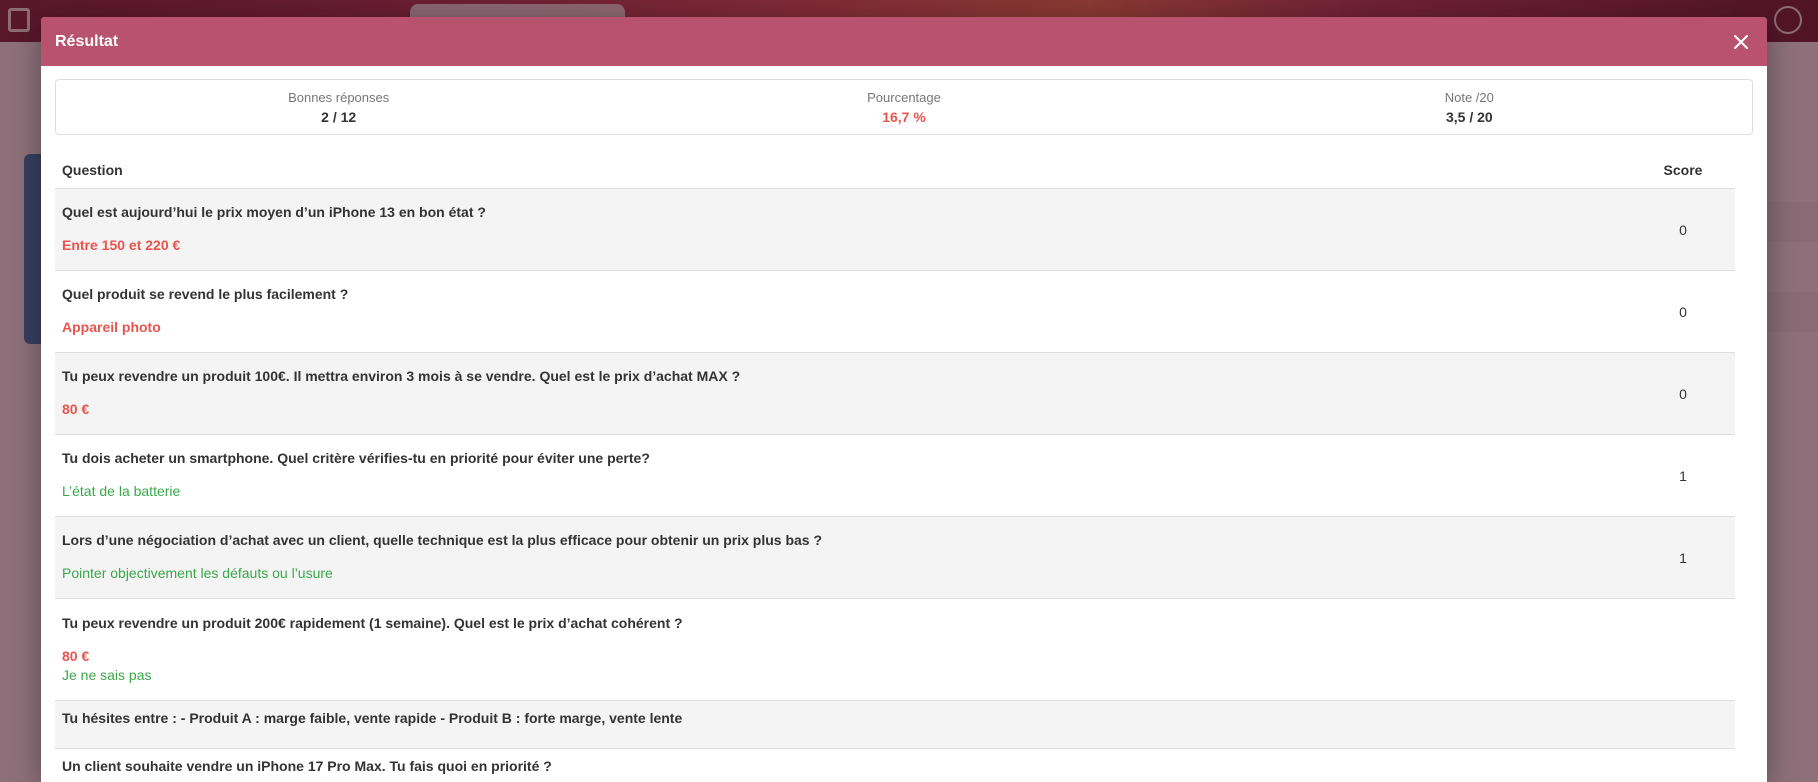 The width and height of the screenshot is (1818, 782). What do you see at coordinates (1469, 116) in the screenshot?
I see `summary-grade-value: 3,5 / 20` at bounding box center [1469, 116].